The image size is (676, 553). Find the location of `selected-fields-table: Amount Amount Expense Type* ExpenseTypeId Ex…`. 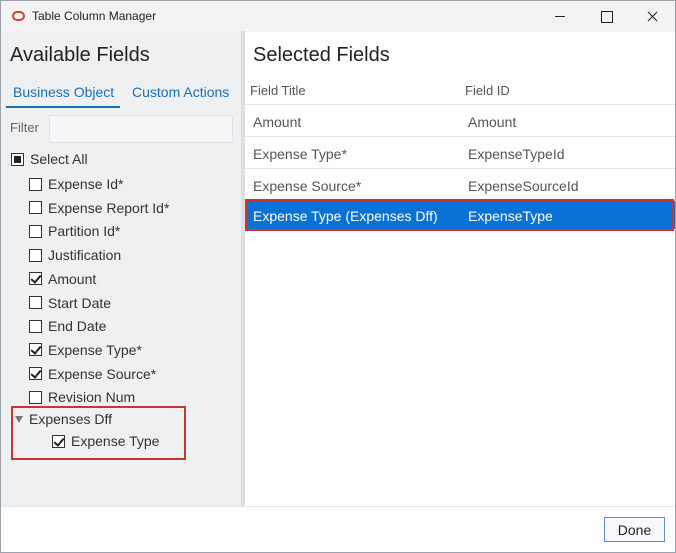

selected-fields-table: Amount Amount Expense Type* ExpenseTypeId Ex… is located at coordinates (460, 166).